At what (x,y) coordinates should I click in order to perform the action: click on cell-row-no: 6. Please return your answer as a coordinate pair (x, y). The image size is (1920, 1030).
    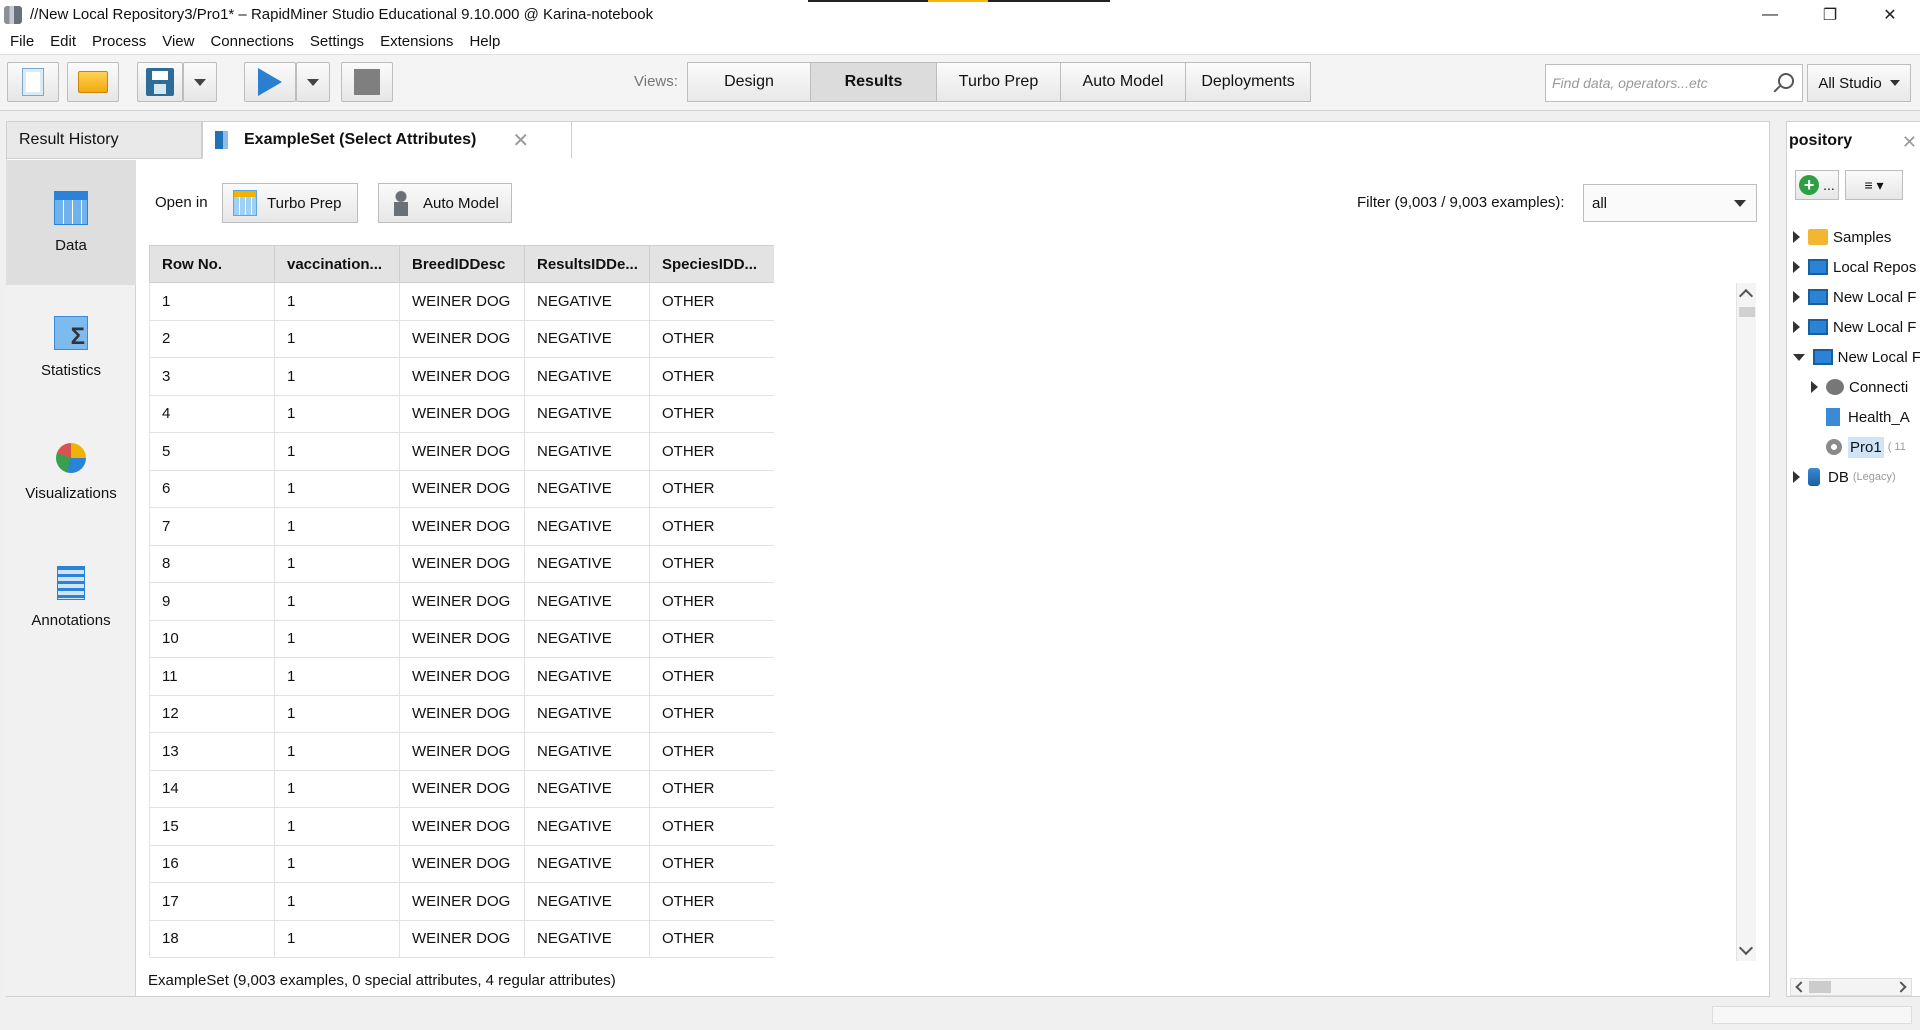
    Looking at the image, I should click on (212, 488).